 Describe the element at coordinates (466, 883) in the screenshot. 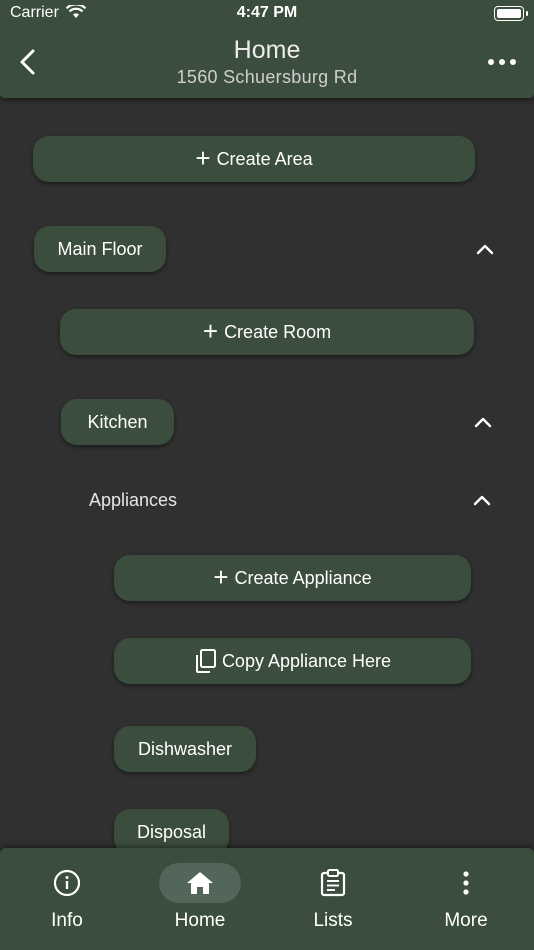

I see `more-vertical-icon` at that location.